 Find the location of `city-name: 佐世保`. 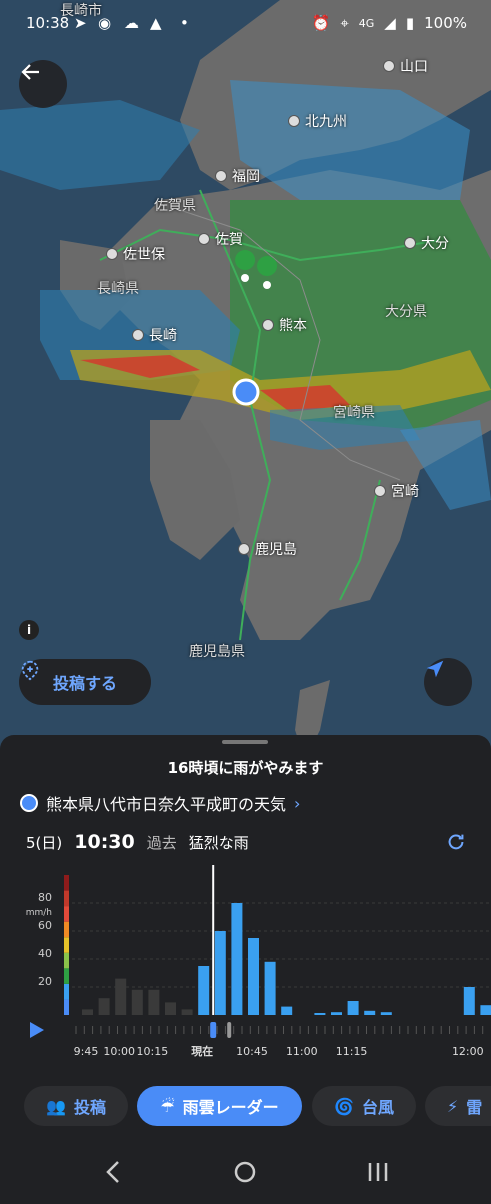

city-name: 佐世保 is located at coordinates (144, 255).